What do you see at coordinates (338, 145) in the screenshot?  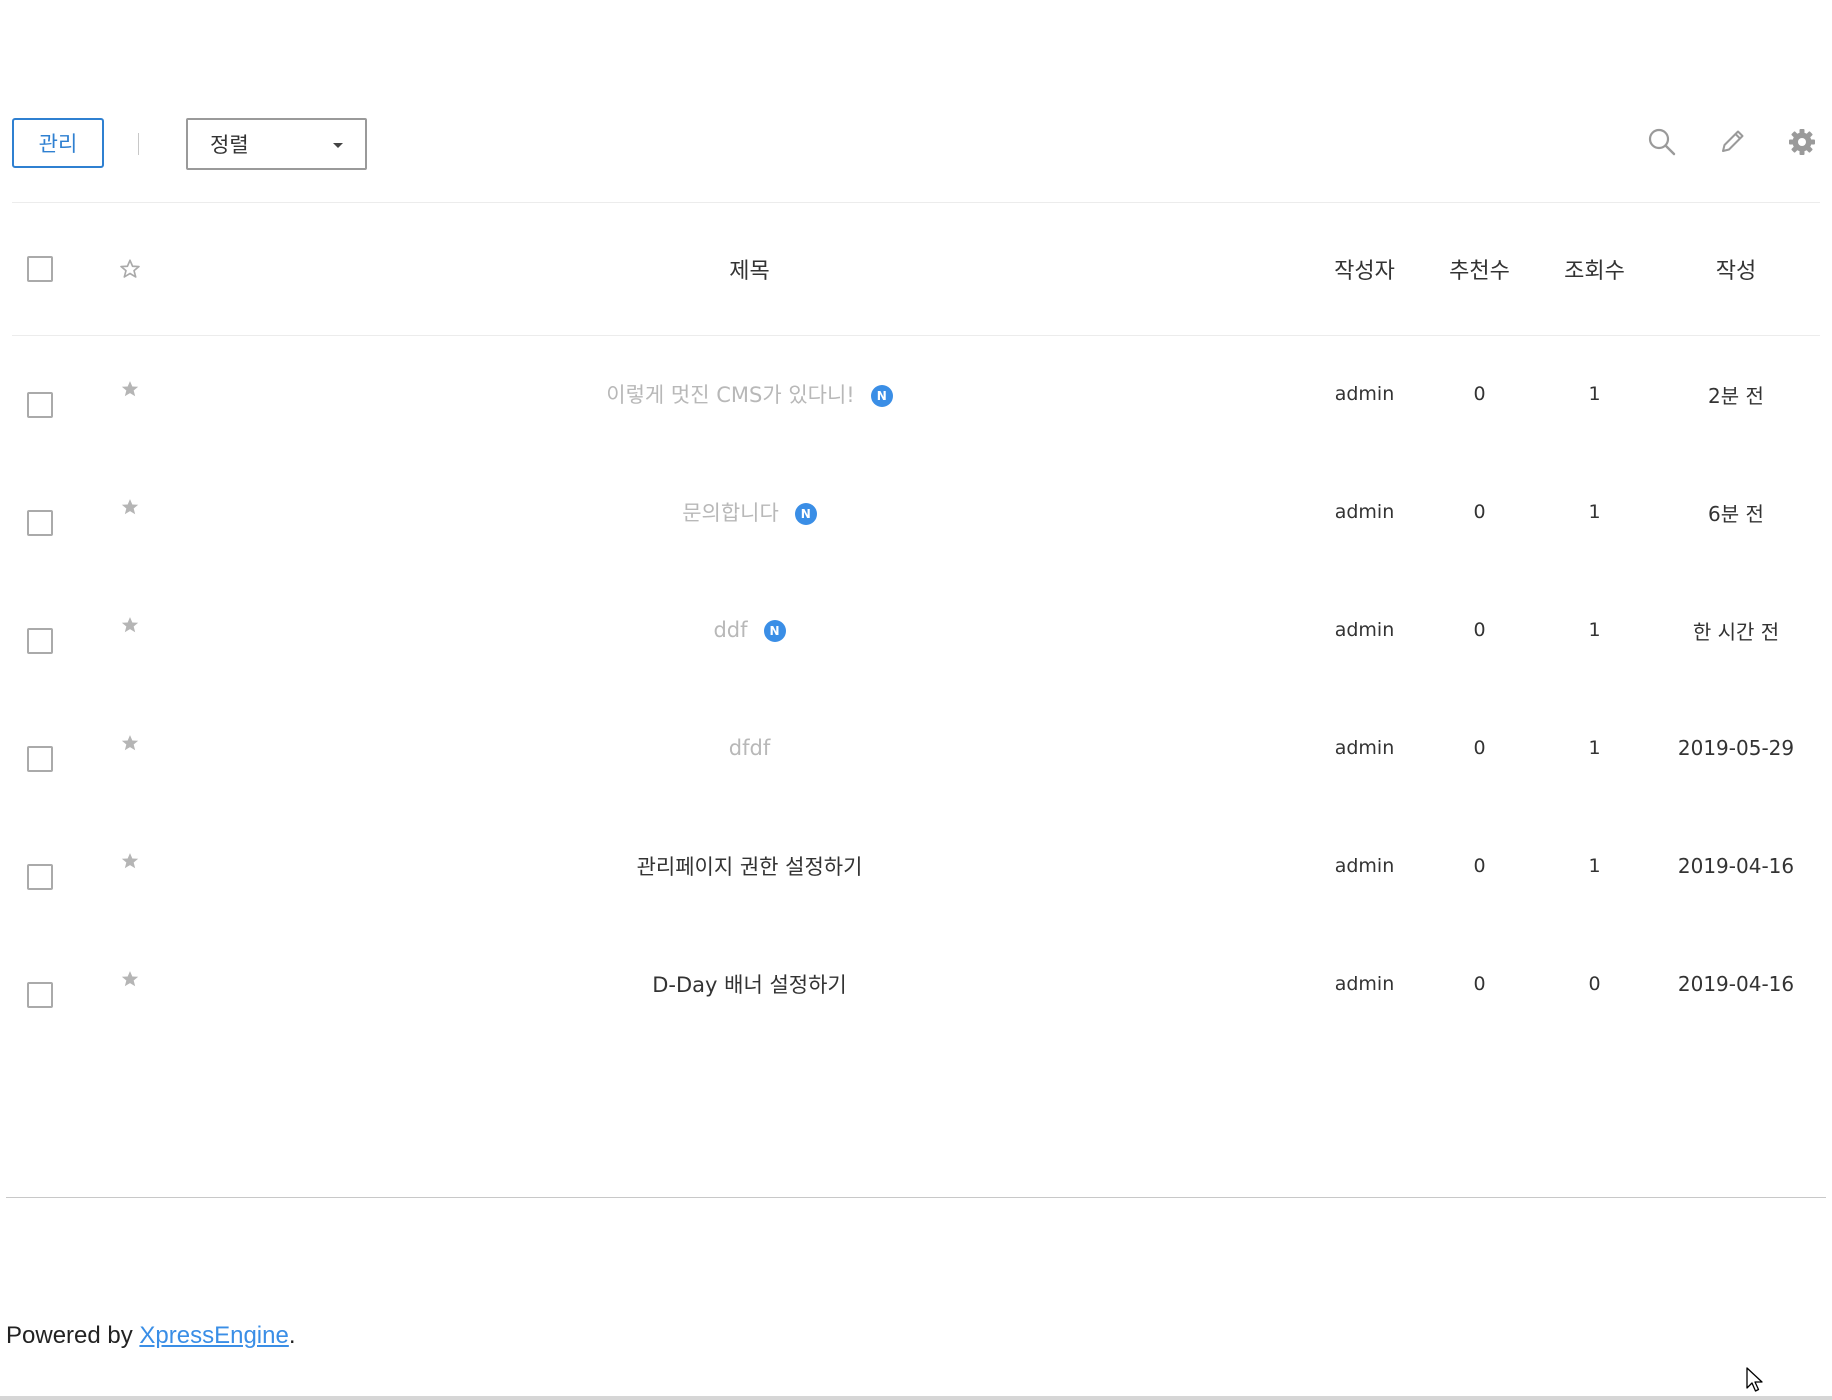 I see `caret-down-icon` at bounding box center [338, 145].